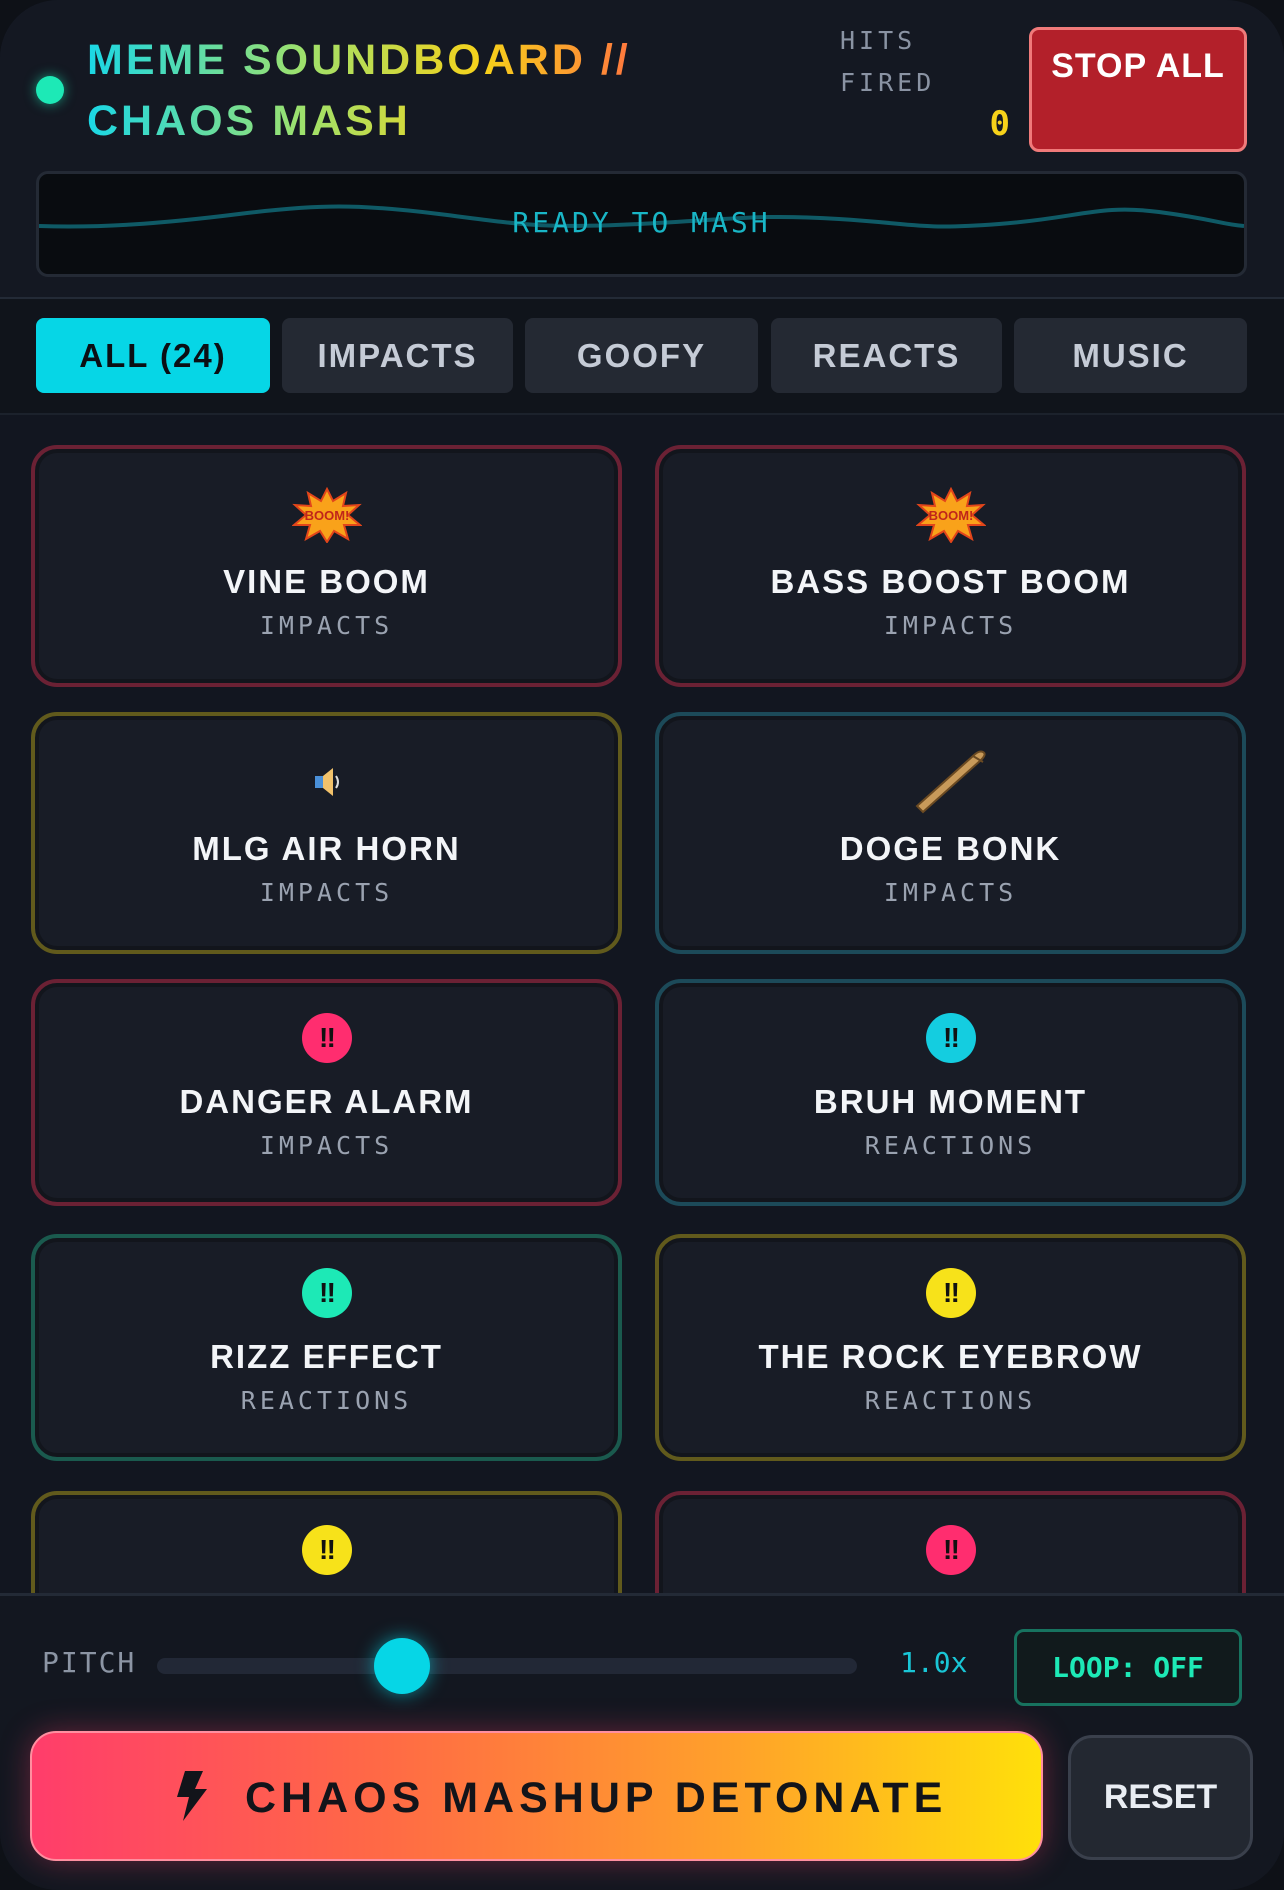 This screenshot has height=1890, width=1284. Describe the element at coordinates (402, 1666) in the screenshot. I see `pitch-slider-thumb` at that location.